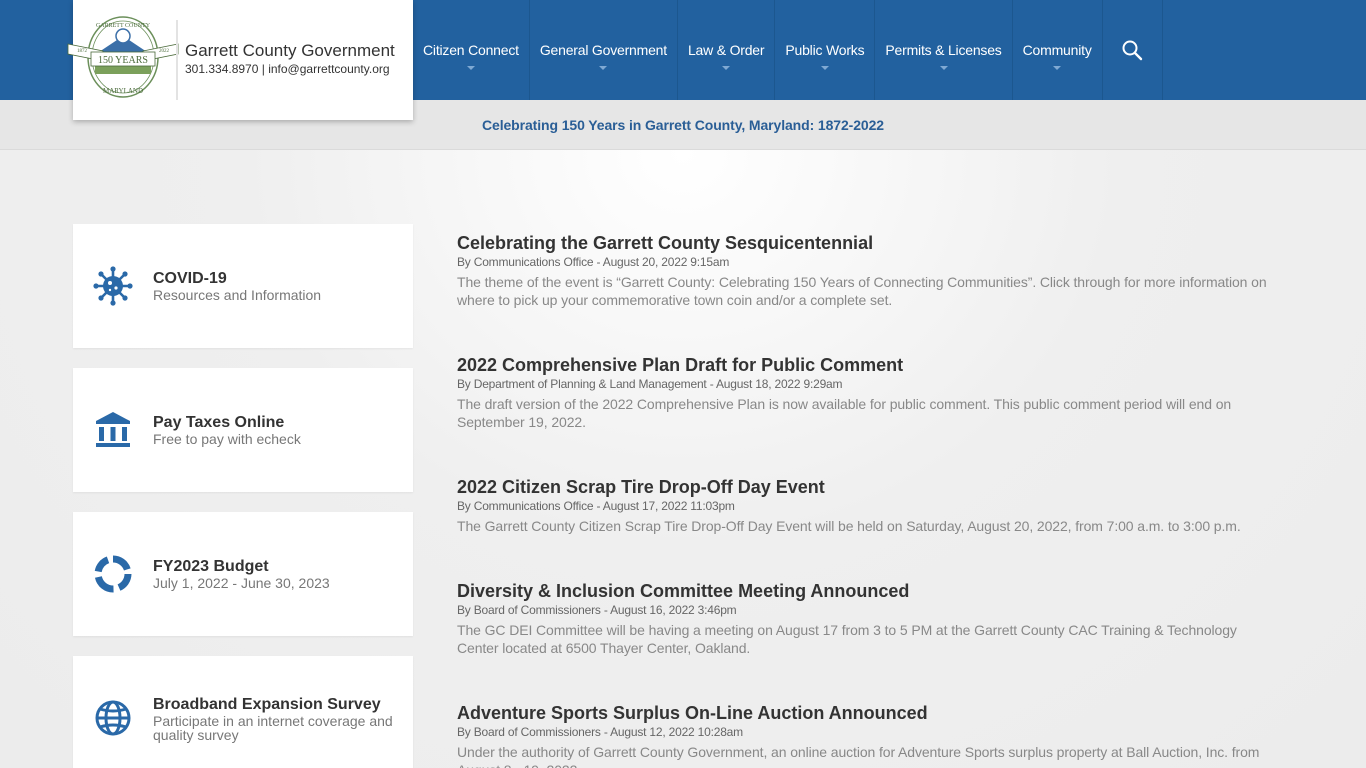  I want to click on nav-item-label: Permits & Licenses, so click(943, 50).